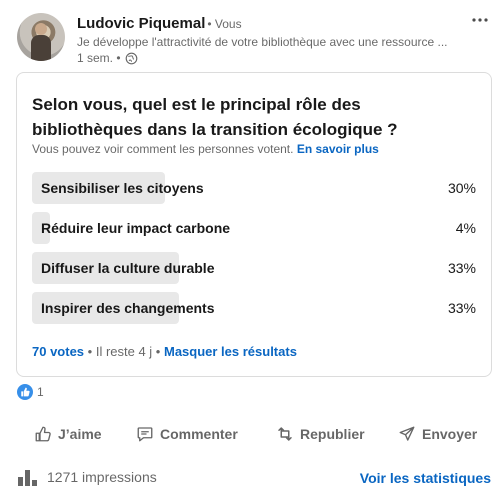  Describe the element at coordinates (254, 308) in the screenshot. I see `poll-option: Inspirer des changements 33%` at that location.